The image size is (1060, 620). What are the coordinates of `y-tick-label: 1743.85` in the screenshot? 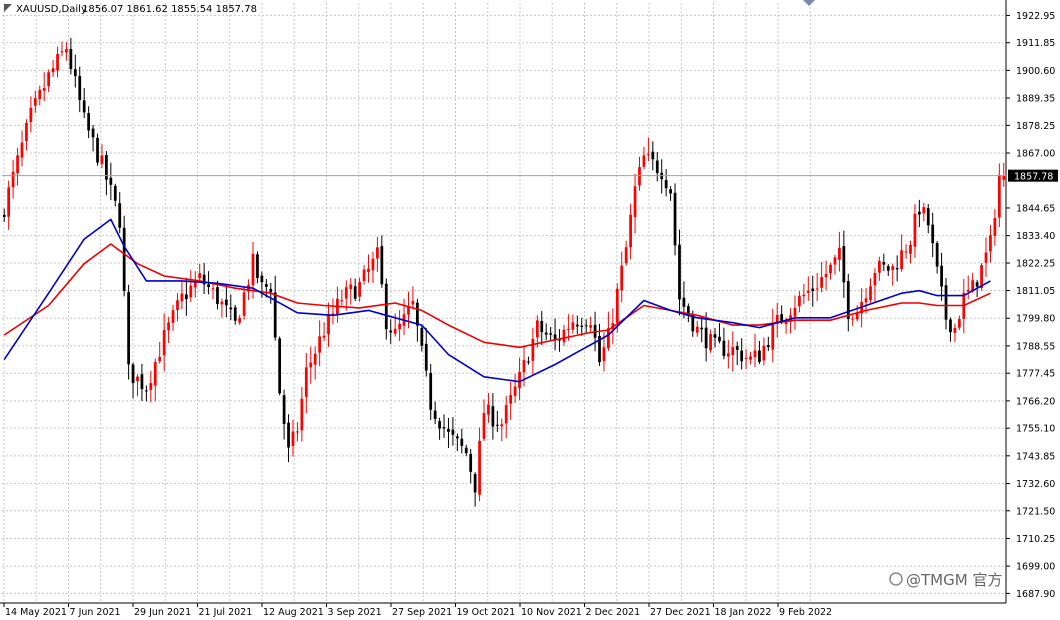 It's located at (1035, 456).